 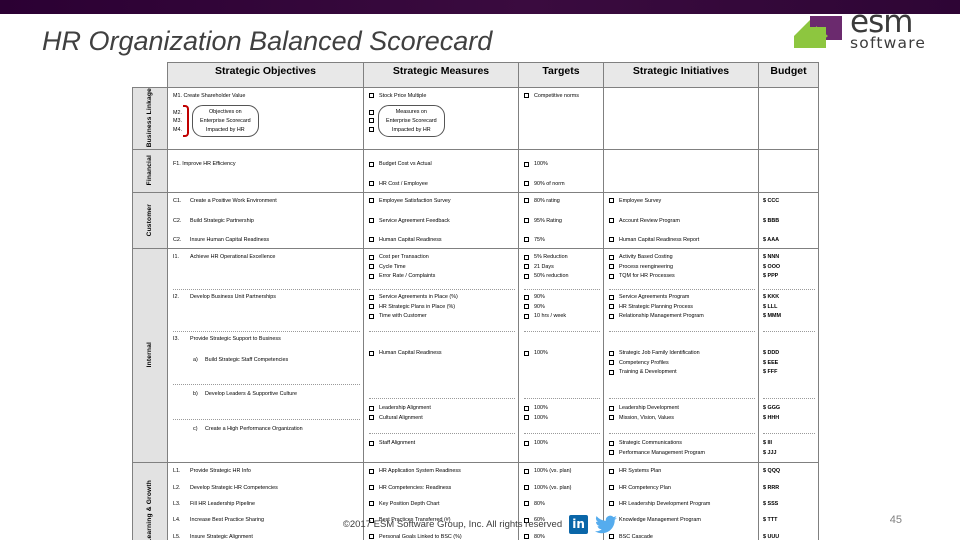 What do you see at coordinates (177, 239) in the screenshot?
I see `objective-code: C2.` at bounding box center [177, 239].